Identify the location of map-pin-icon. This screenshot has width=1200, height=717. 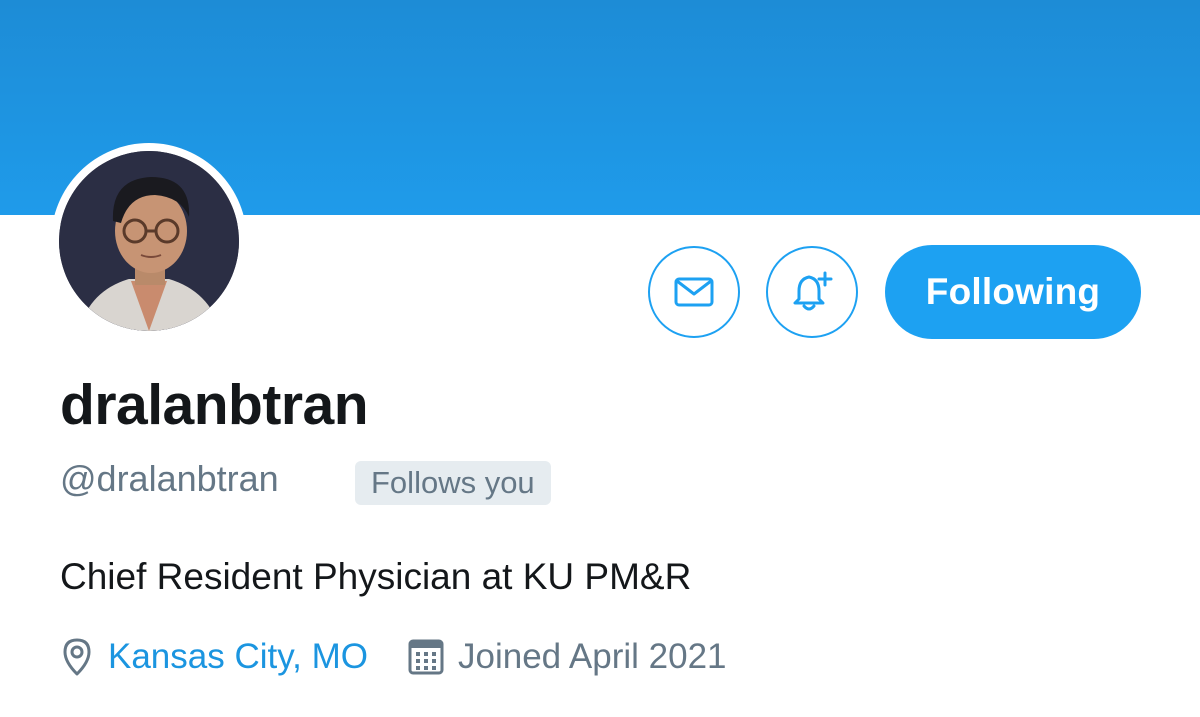
(77, 657).